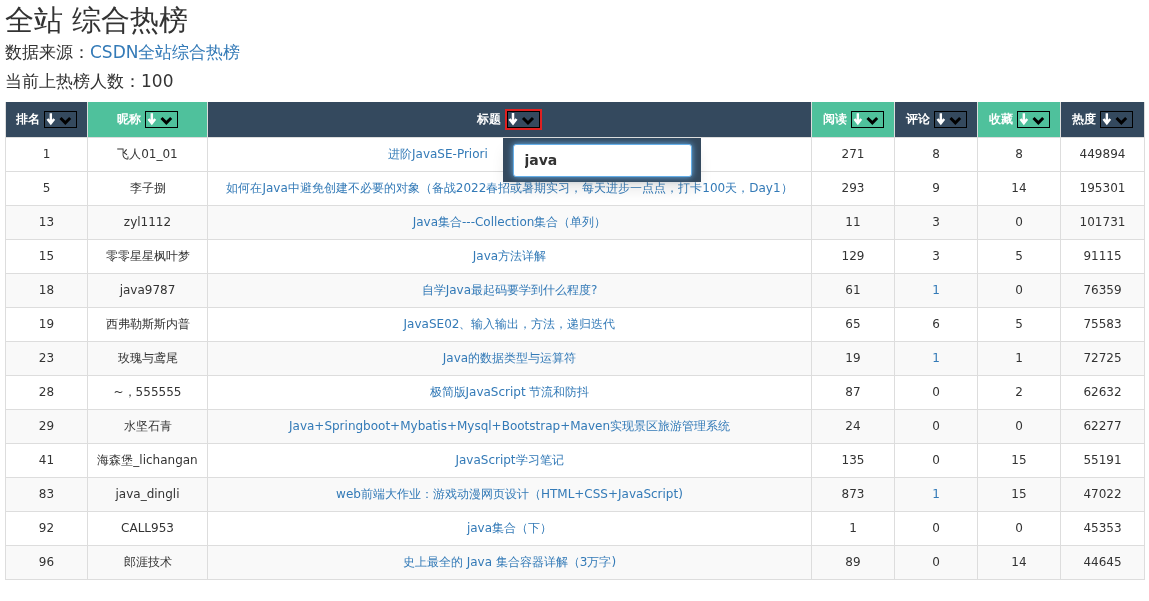 The image size is (1149, 601). Describe the element at coordinates (46, 562) in the screenshot. I see `rank-text: 96` at that location.